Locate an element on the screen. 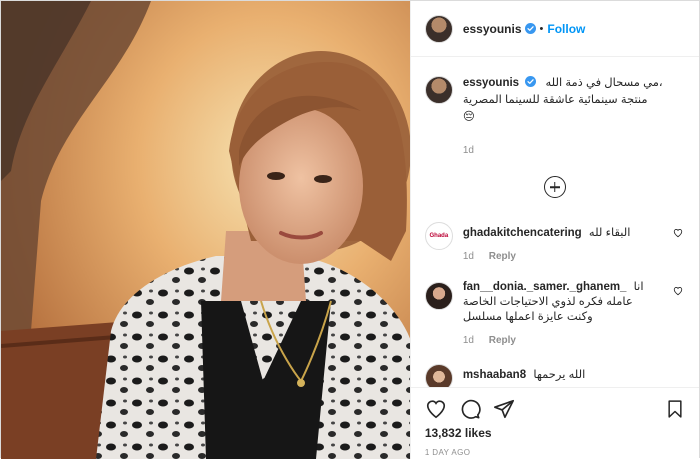 Image resolution: width=700 pixels, height=459 pixels. follow-button: Follow is located at coordinates (566, 29).